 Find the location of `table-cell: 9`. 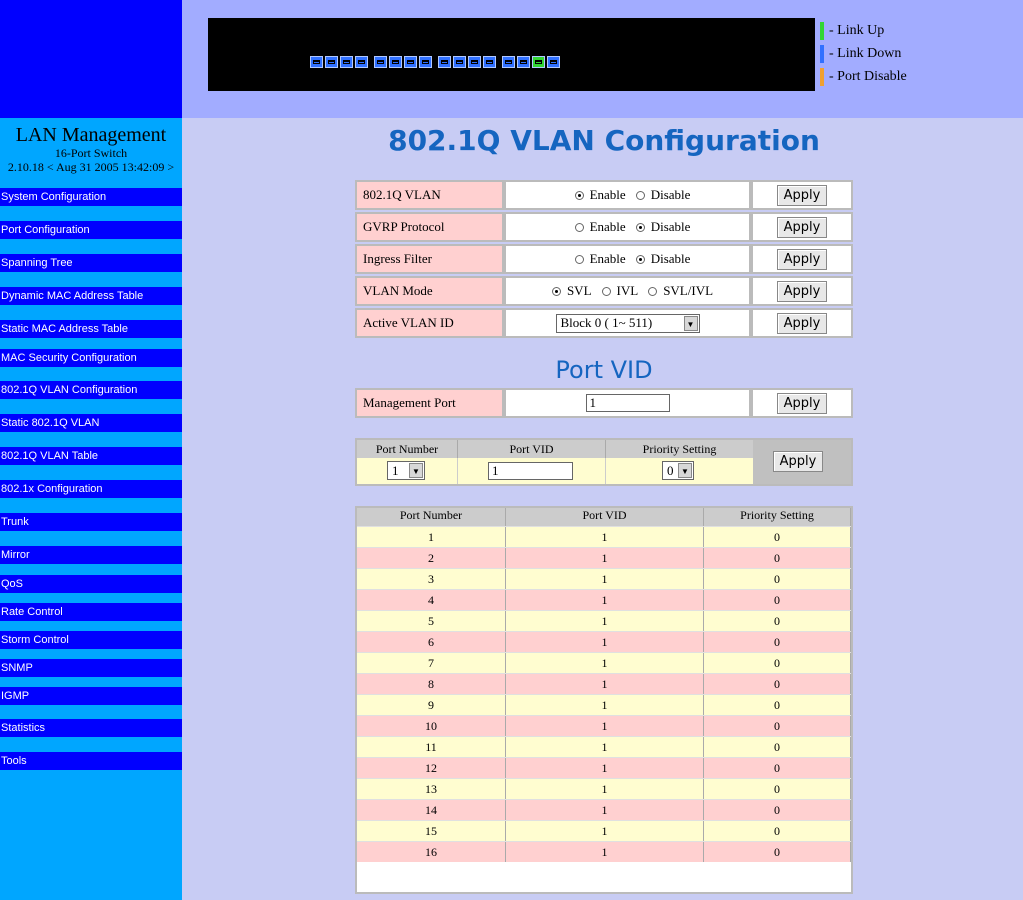

table-cell: 9 is located at coordinates (431, 705).